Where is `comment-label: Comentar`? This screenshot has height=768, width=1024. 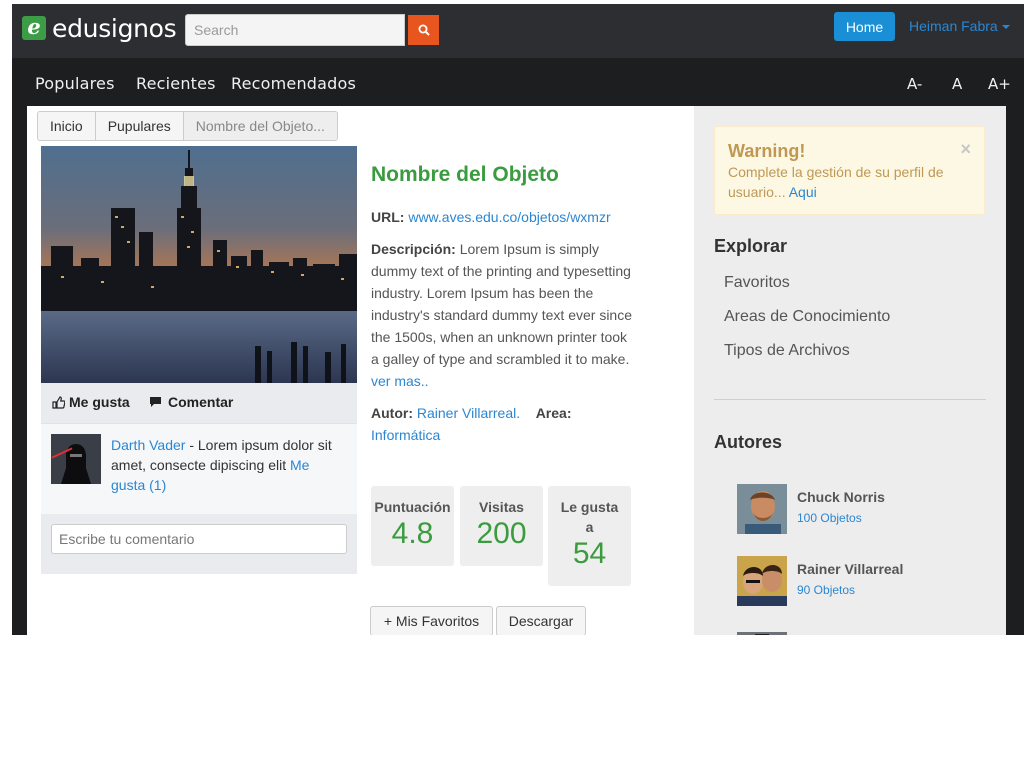 comment-label: Comentar is located at coordinates (201, 402).